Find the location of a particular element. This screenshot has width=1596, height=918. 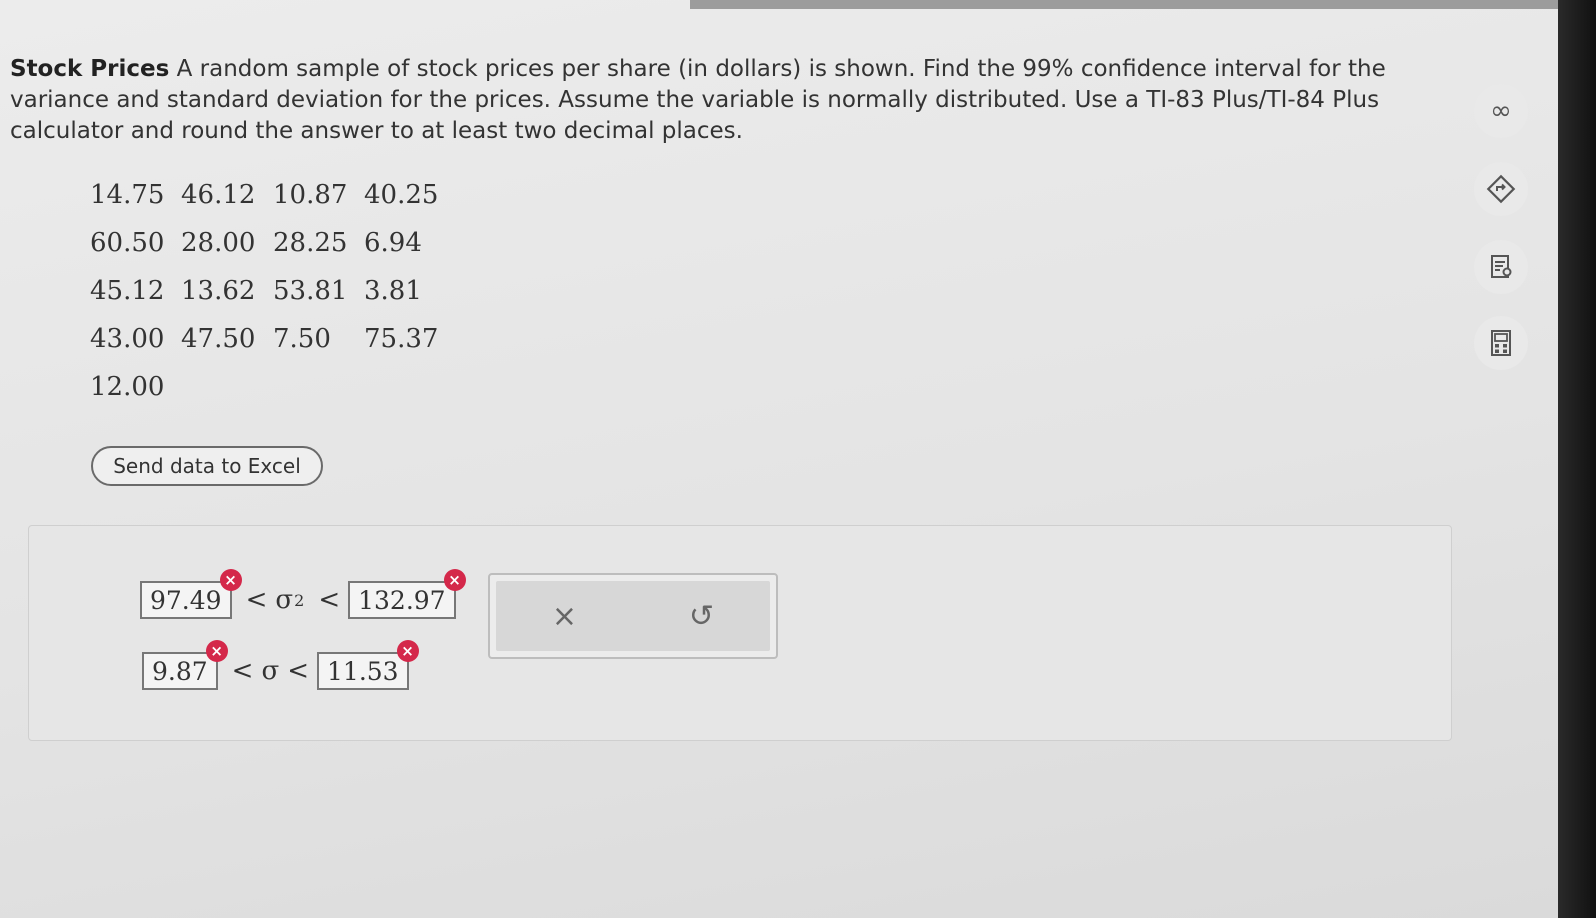

data-value: 7.50 is located at coordinates (302, 339).